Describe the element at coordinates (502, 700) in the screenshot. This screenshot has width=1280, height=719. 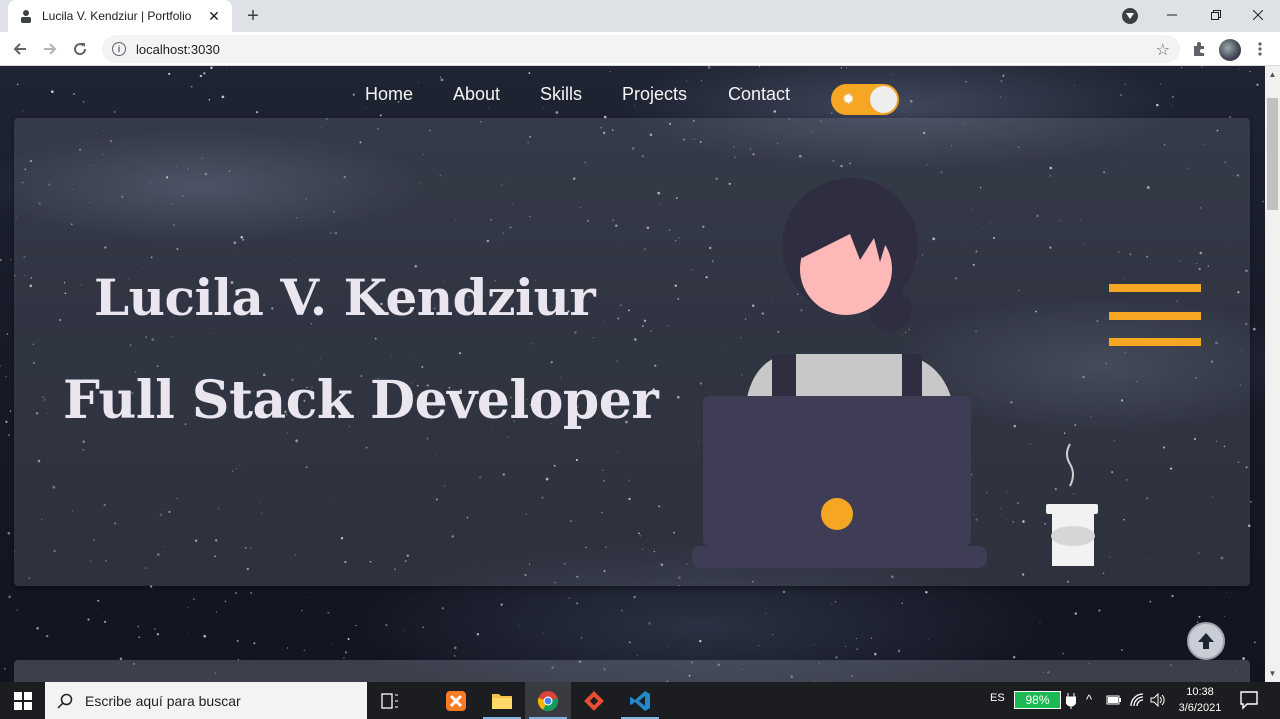
I see `file-explorer-icon` at that location.